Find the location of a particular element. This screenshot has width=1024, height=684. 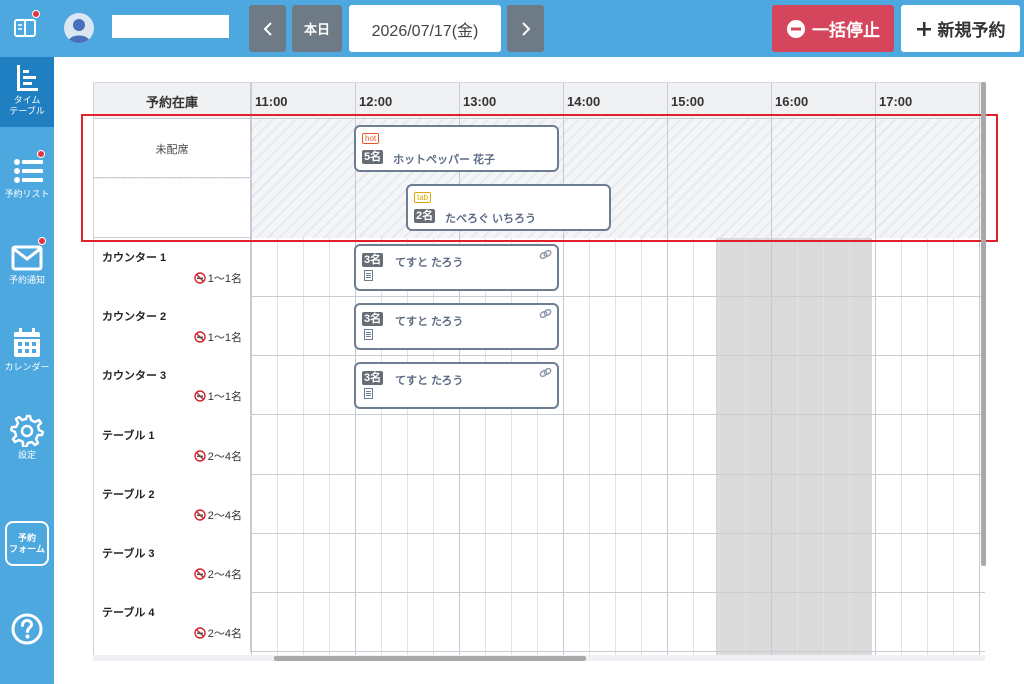

guest-name: てすと たろう is located at coordinates (429, 381).